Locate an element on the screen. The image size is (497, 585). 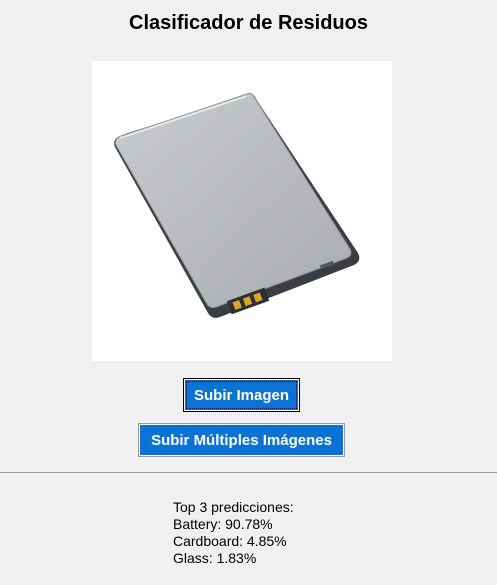
prediction-item: Cardboard: 4.85% is located at coordinates (230, 541).